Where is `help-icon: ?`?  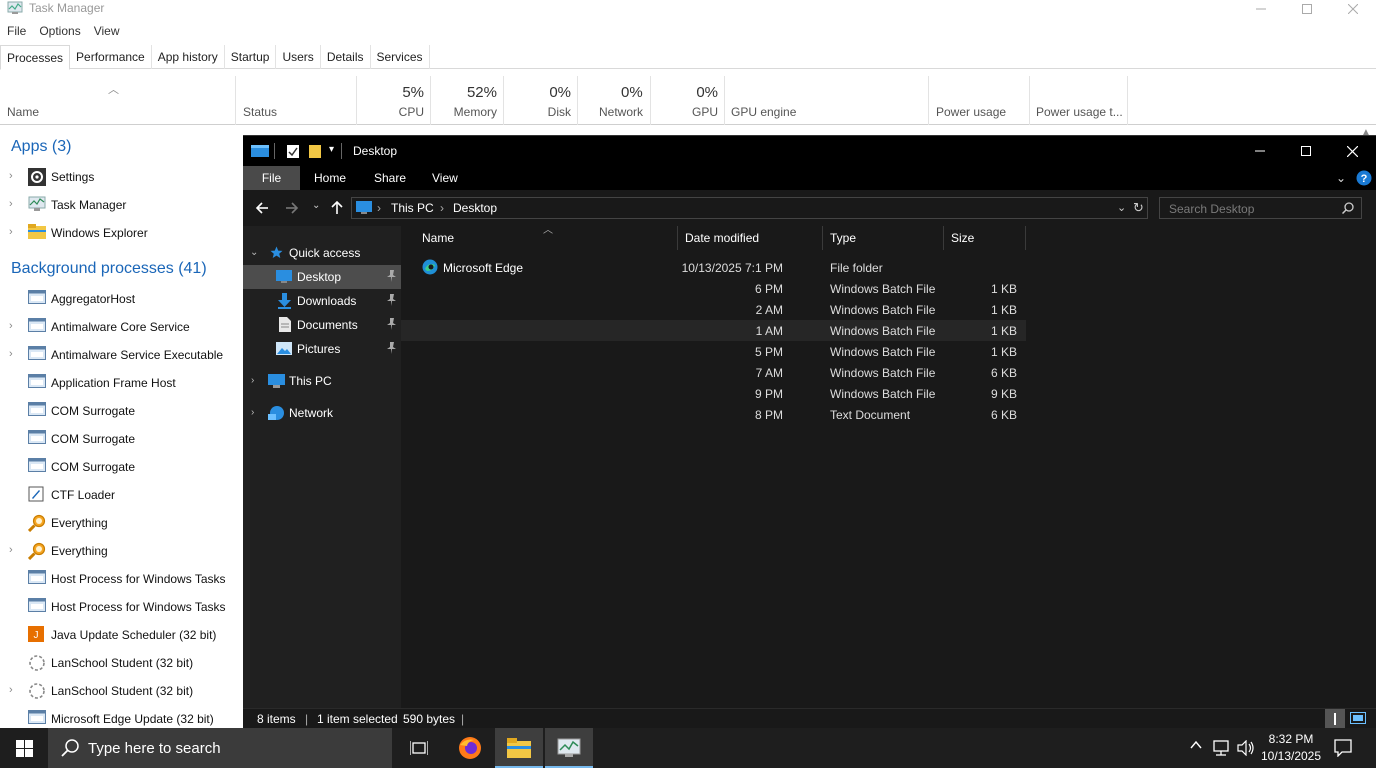 help-icon: ? is located at coordinates (1364, 178).